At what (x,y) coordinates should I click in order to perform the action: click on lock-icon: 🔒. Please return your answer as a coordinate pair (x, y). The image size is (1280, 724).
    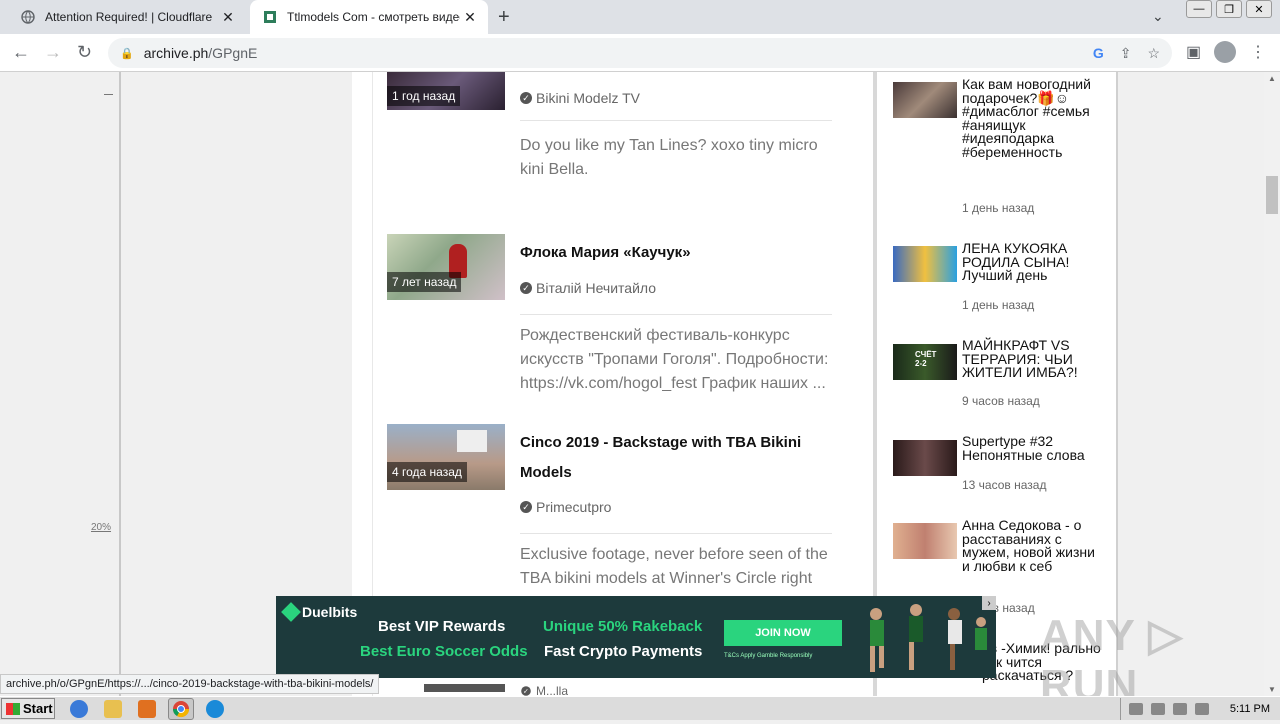
    Looking at the image, I should click on (127, 53).